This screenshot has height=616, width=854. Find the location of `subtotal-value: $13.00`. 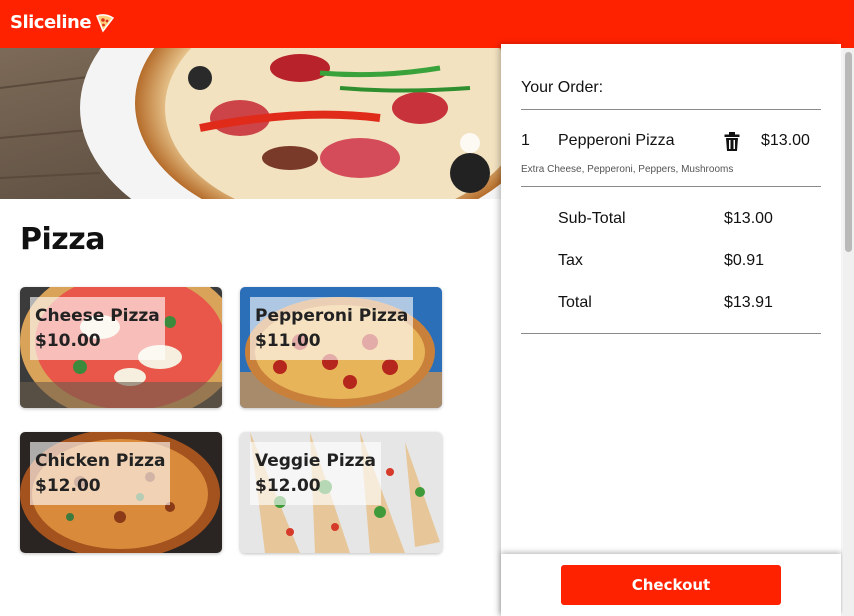

subtotal-value: $13.00 is located at coordinates (748, 218).